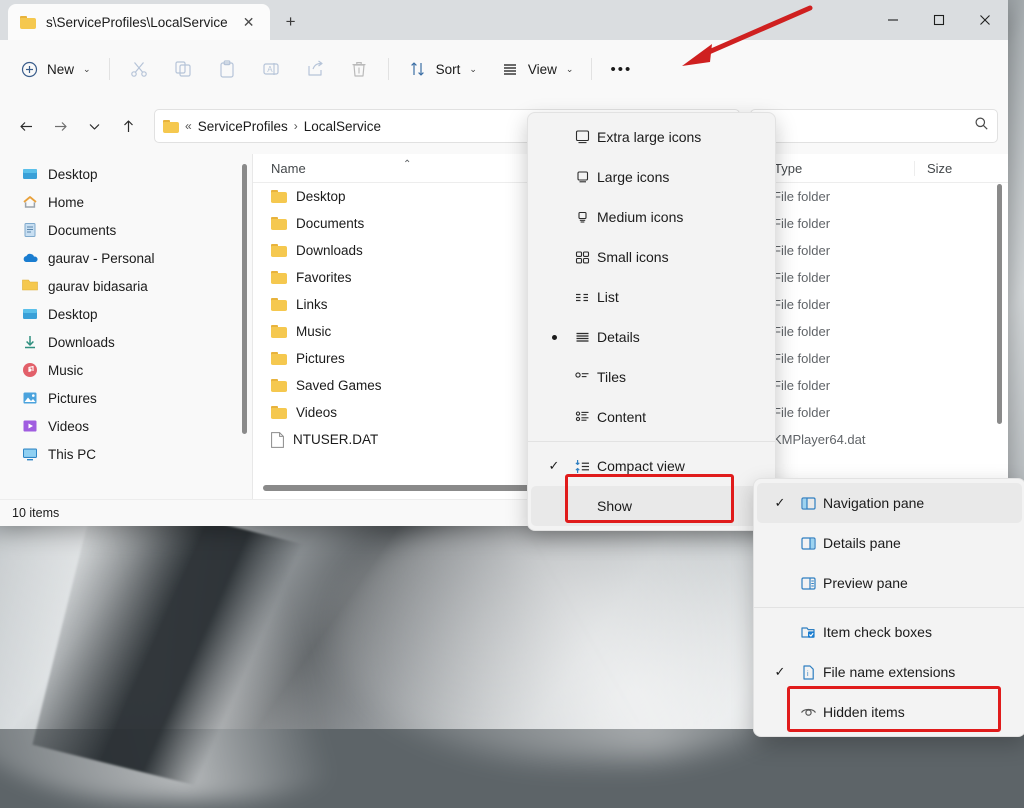 The image size is (1024, 808). I want to click on up-button, so click(128, 126).